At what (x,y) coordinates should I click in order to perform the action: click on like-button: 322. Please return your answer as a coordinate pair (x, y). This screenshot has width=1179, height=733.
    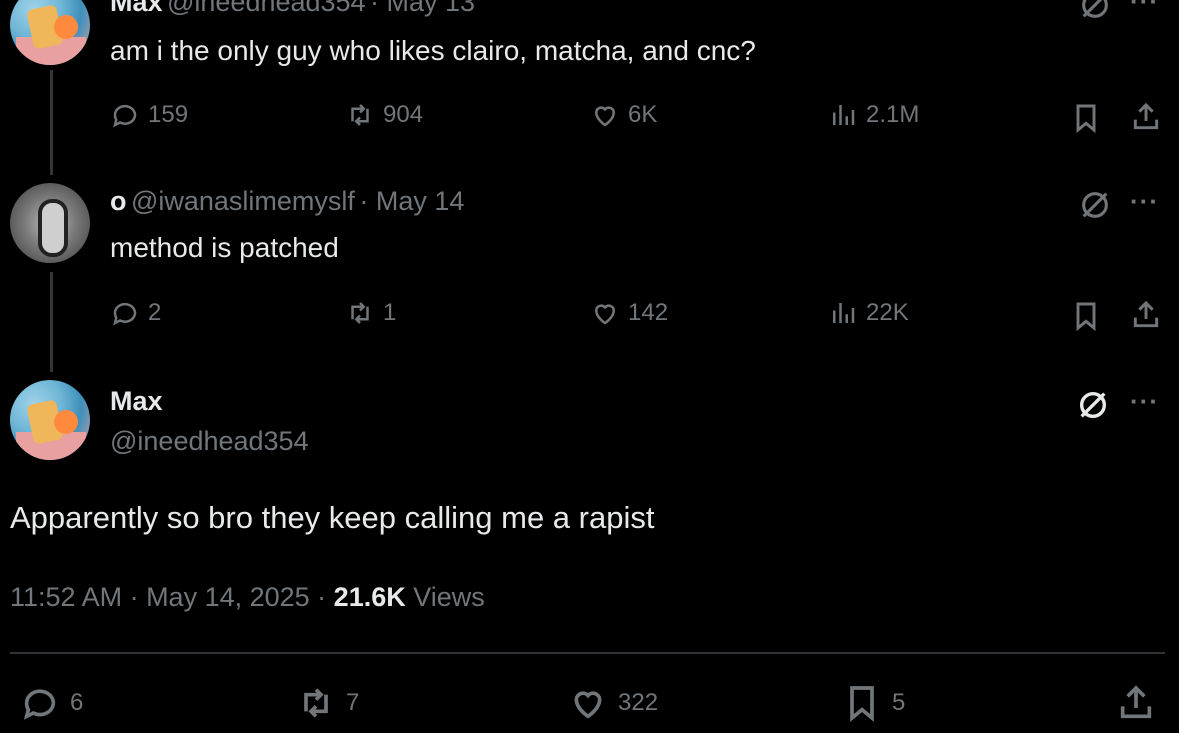
    Looking at the image, I should click on (613, 703).